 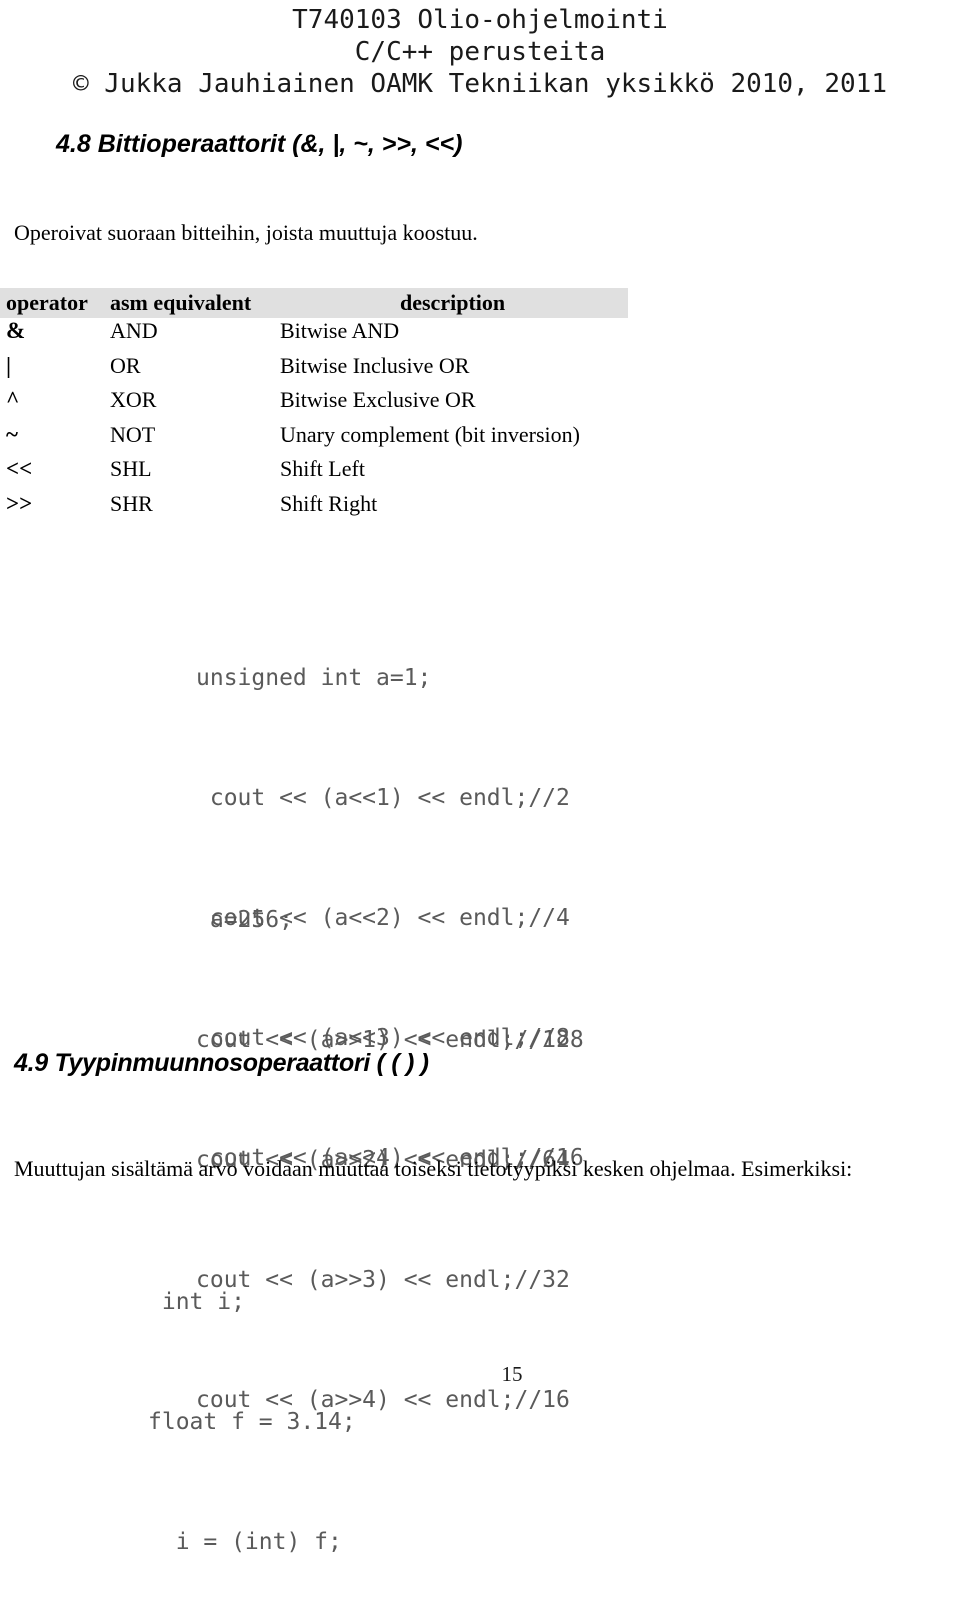 I want to click on table-header-row: operator asm equivalent description, so click(x=314, y=303).